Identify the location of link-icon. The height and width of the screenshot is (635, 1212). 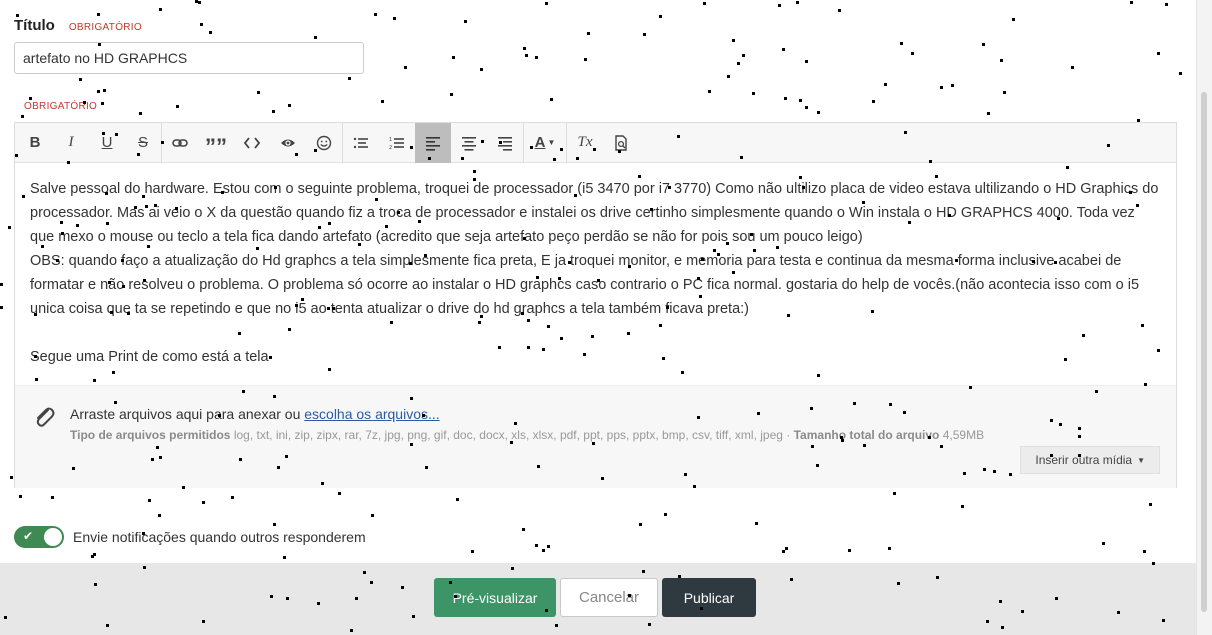
(180, 142).